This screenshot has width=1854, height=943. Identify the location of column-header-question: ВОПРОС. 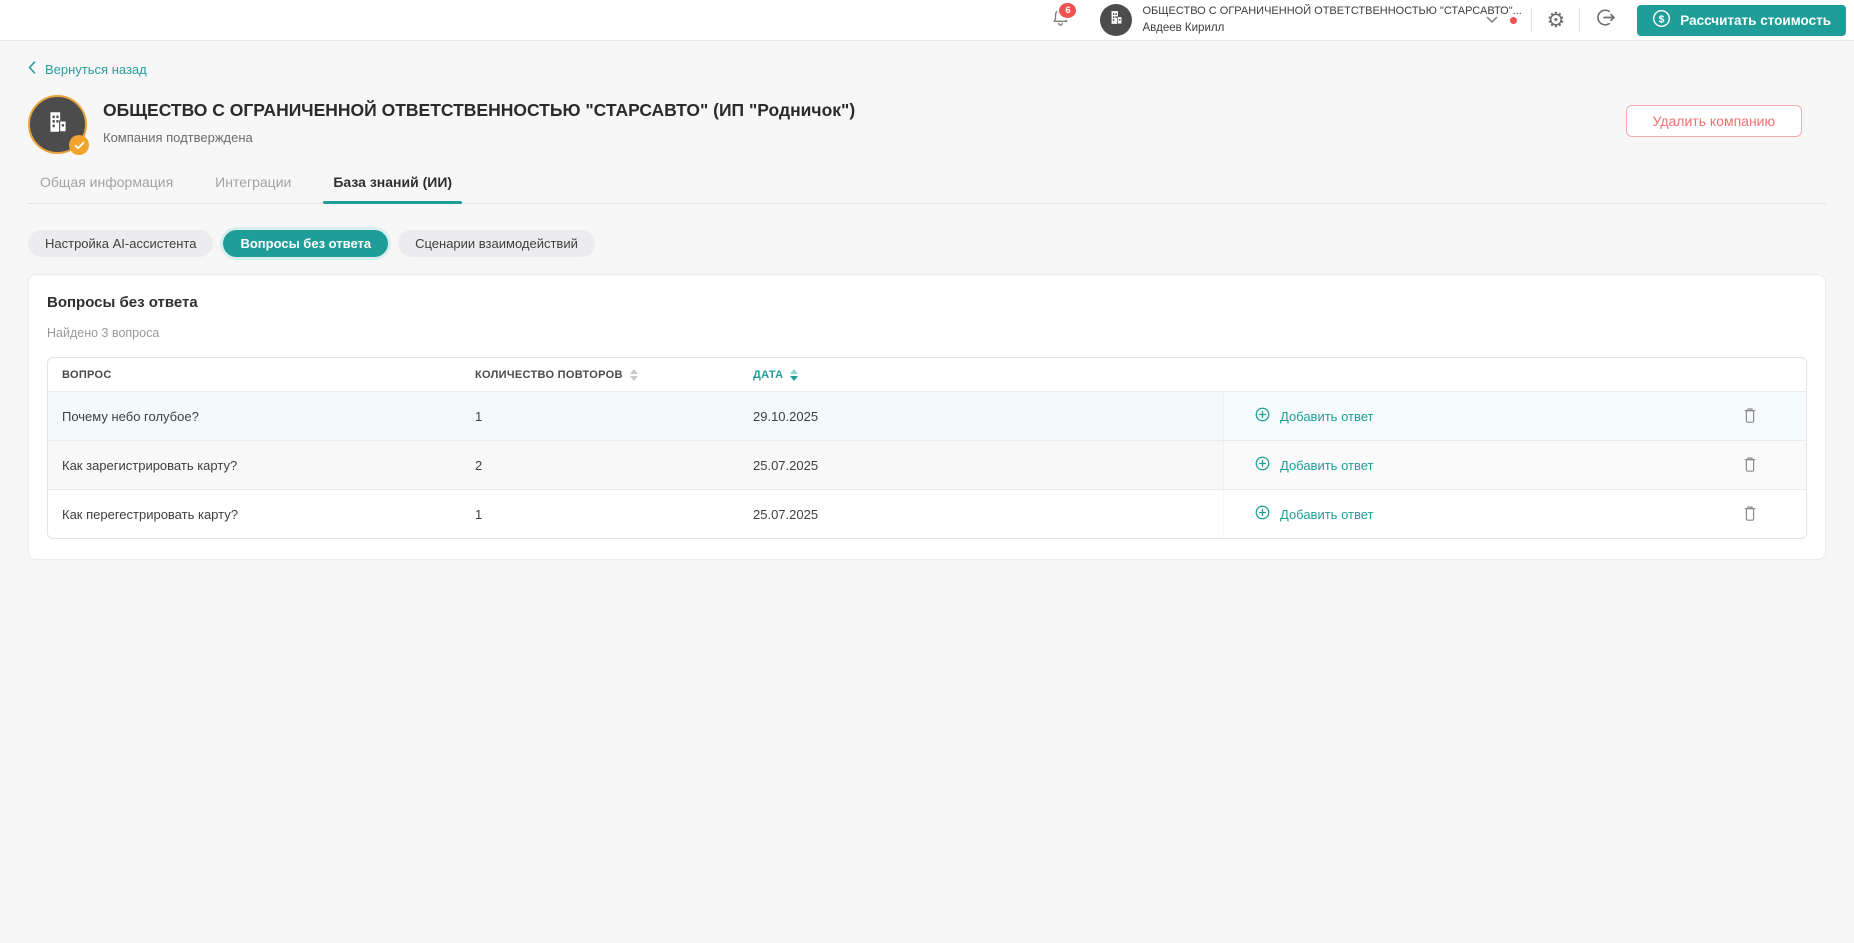
(87, 374).